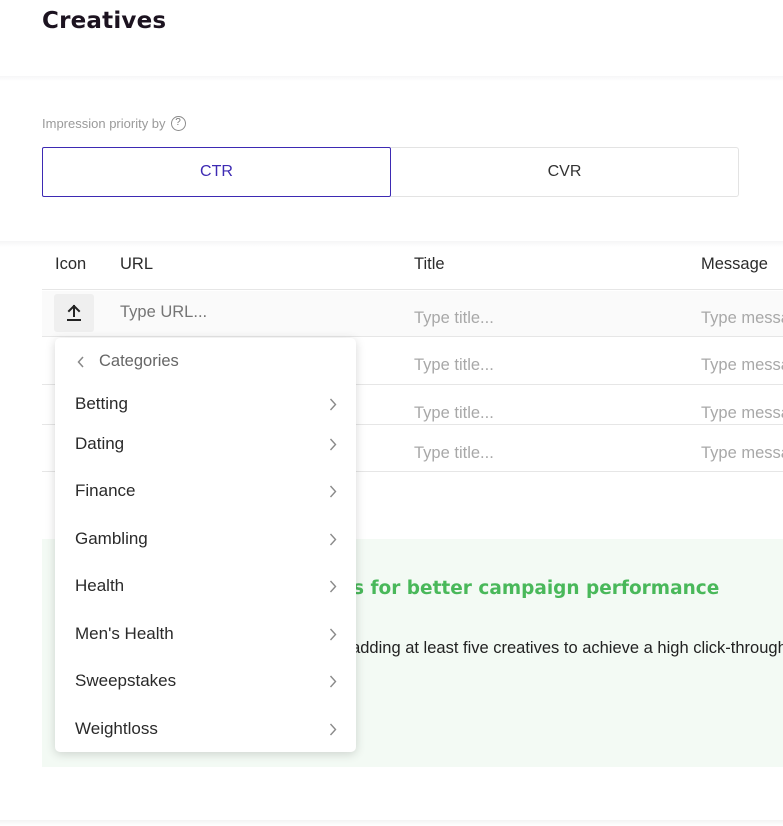  I want to click on category-item-gambling: Gambling, so click(205, 539).